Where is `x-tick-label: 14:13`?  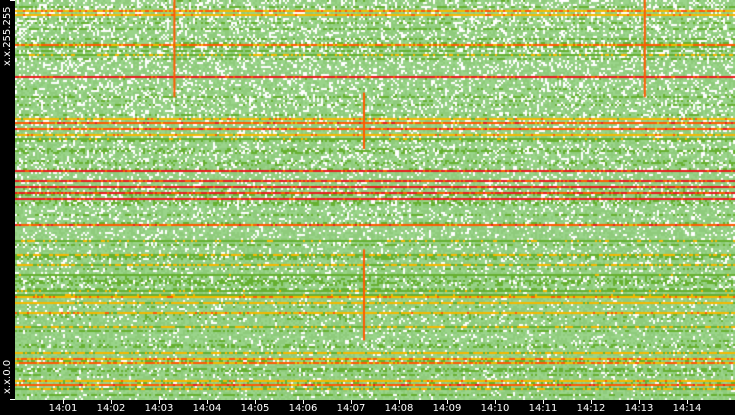
x-tick-label: 14:13 is located at coordinates (639, 408).